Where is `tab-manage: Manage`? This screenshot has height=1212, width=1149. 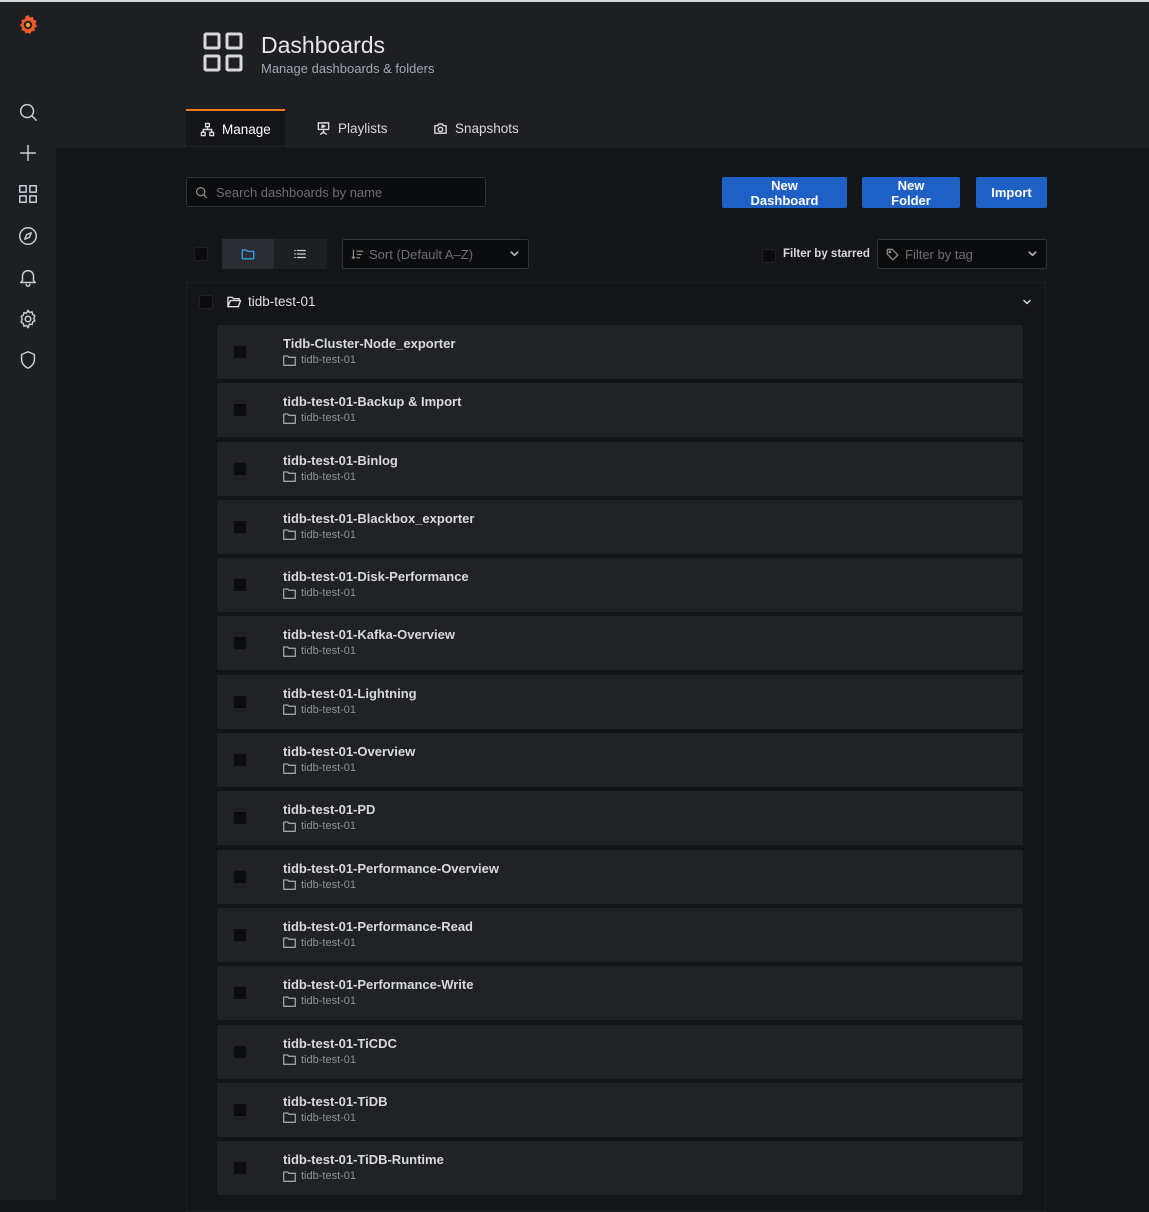 tab-manage: Manage is located at coordinates (235, 128).